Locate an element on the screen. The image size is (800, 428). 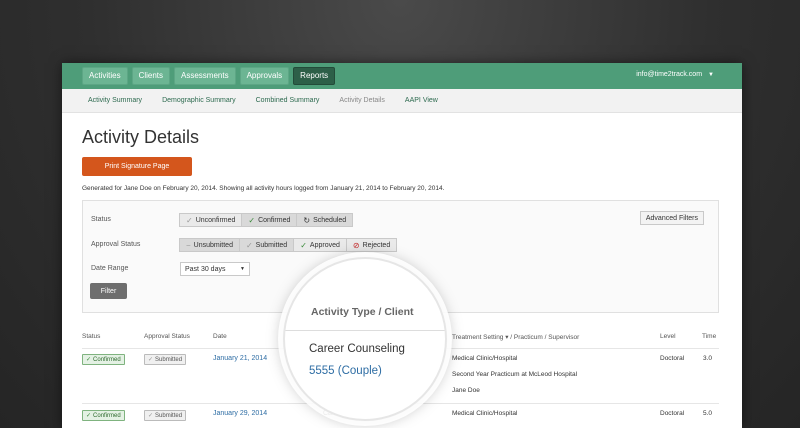
activity-date-link: January 29, 2014 is located at coordinates (240, 413).